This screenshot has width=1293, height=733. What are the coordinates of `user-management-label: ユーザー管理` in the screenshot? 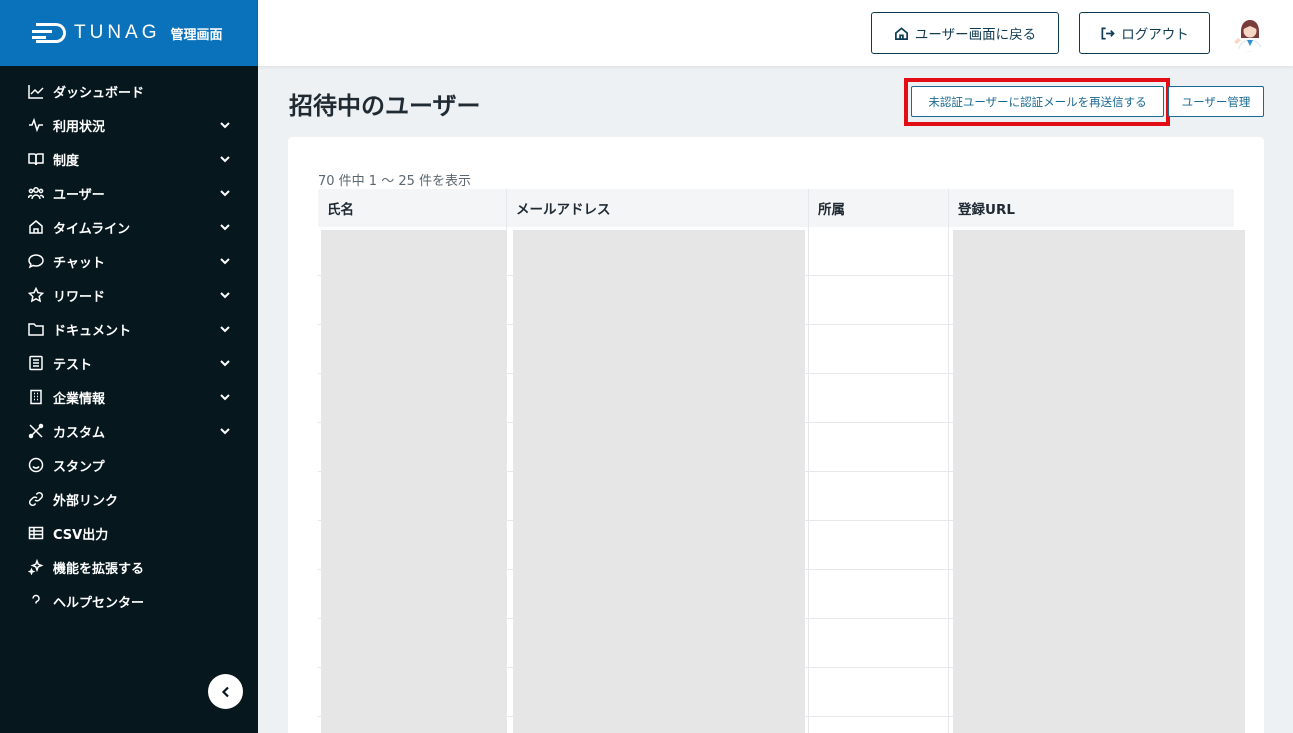 It's located at (1216, 101).